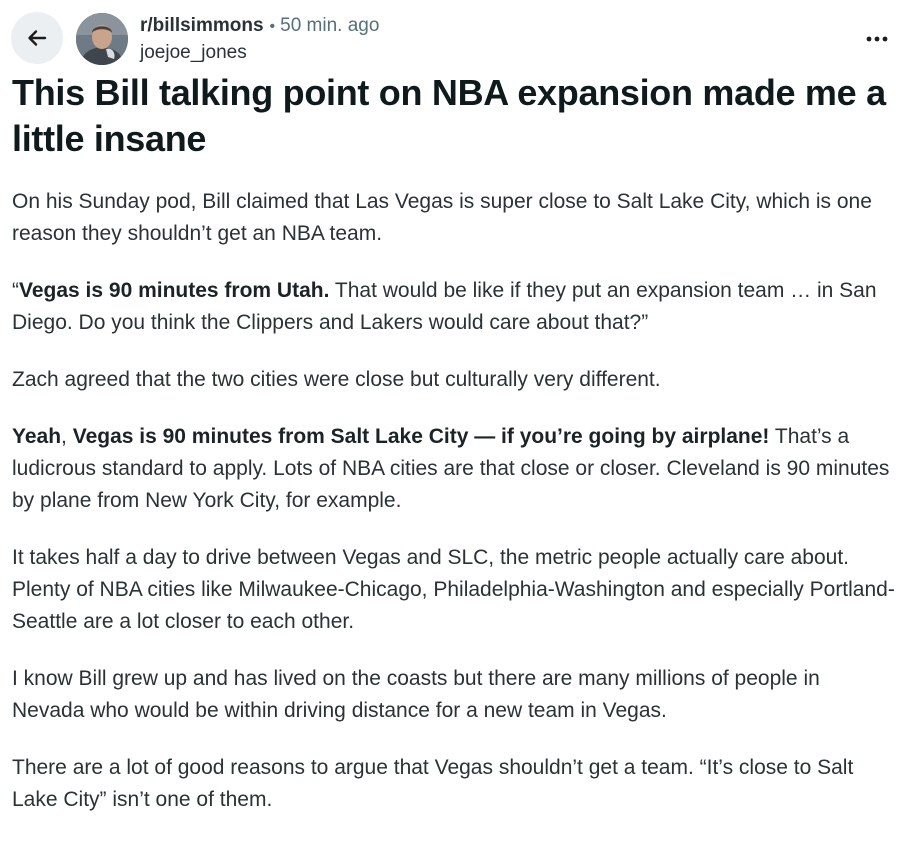 The width and height of the screenshot is (906, 841). I want to click on more-options-button, so click(877, 39).